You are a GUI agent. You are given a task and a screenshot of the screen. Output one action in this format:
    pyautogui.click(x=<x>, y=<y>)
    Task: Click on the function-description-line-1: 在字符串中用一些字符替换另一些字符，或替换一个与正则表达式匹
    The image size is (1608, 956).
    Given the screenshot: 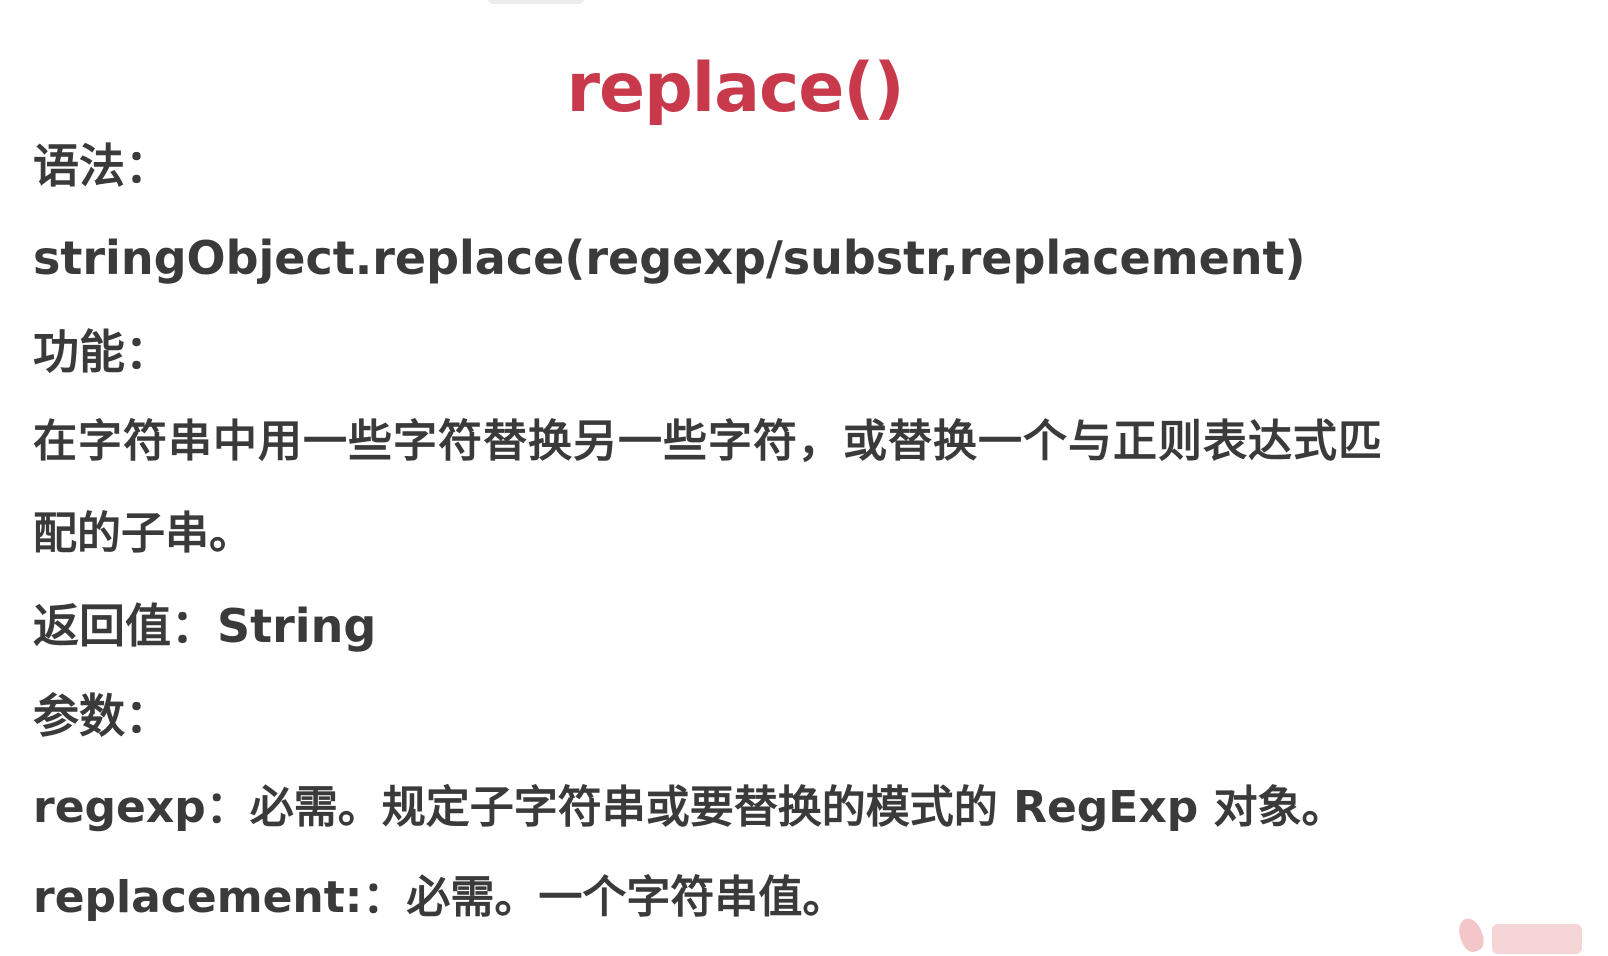 What is the action you would take?
    pyautogui.click(x=708, y=441)
    